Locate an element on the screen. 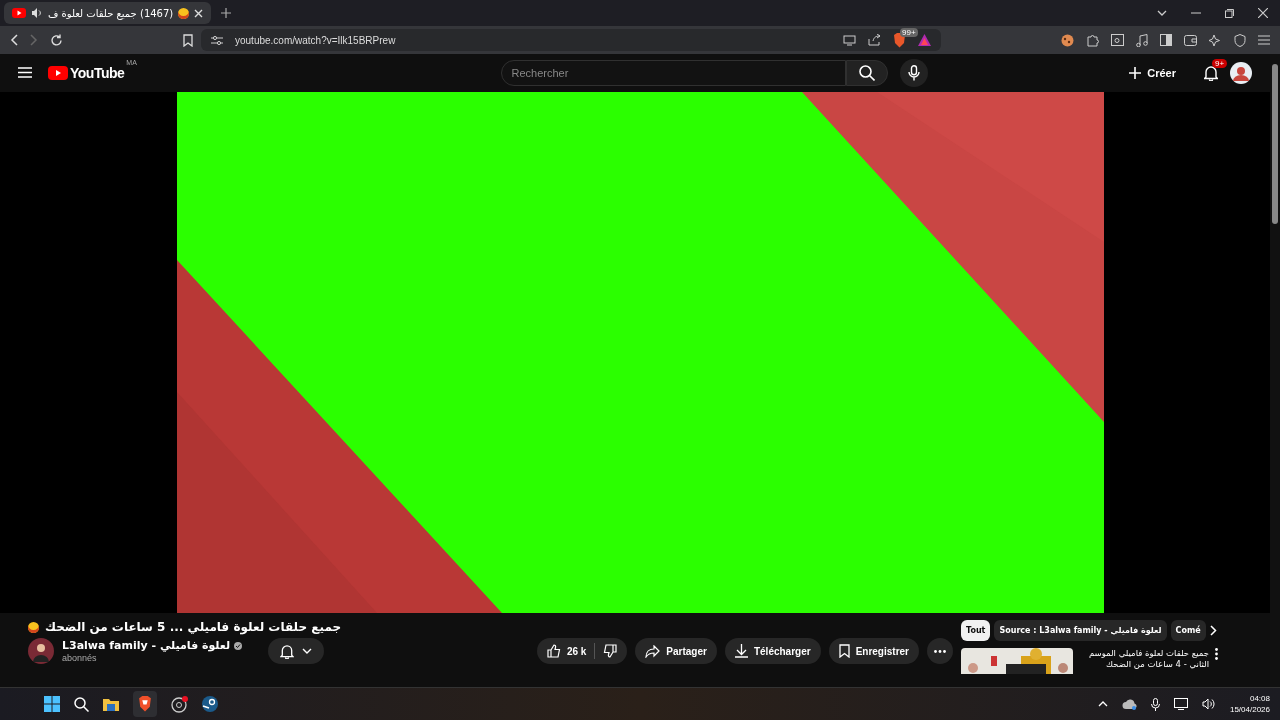 This screenshot has height=720, width=1280. clock-date: 15/04/2026 is located at coordinates (1249, 709).